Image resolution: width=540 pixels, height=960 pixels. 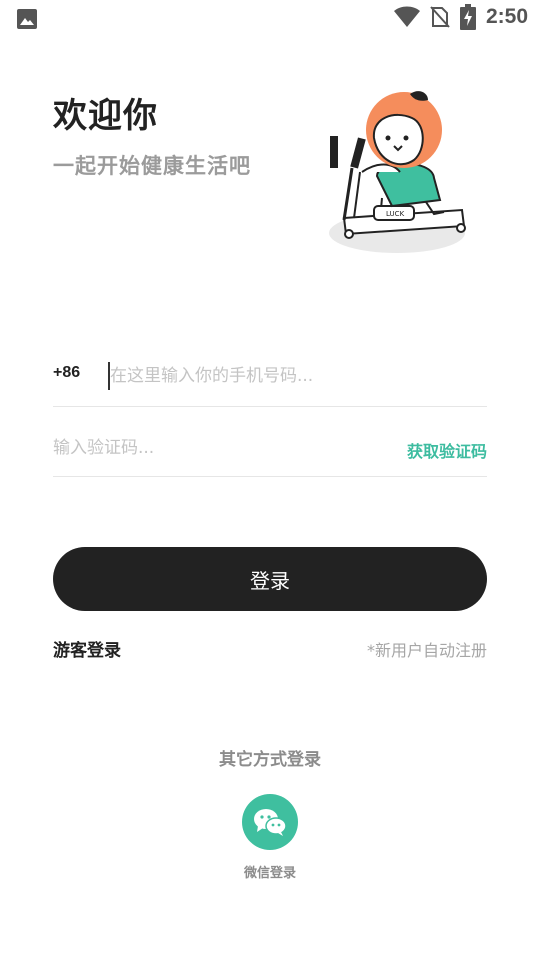 What do you see at coordinates (152, 166) in the screenshot?
I see `page-subtitle: 一起开始健康生活吧` at bounding box center [152, 166].